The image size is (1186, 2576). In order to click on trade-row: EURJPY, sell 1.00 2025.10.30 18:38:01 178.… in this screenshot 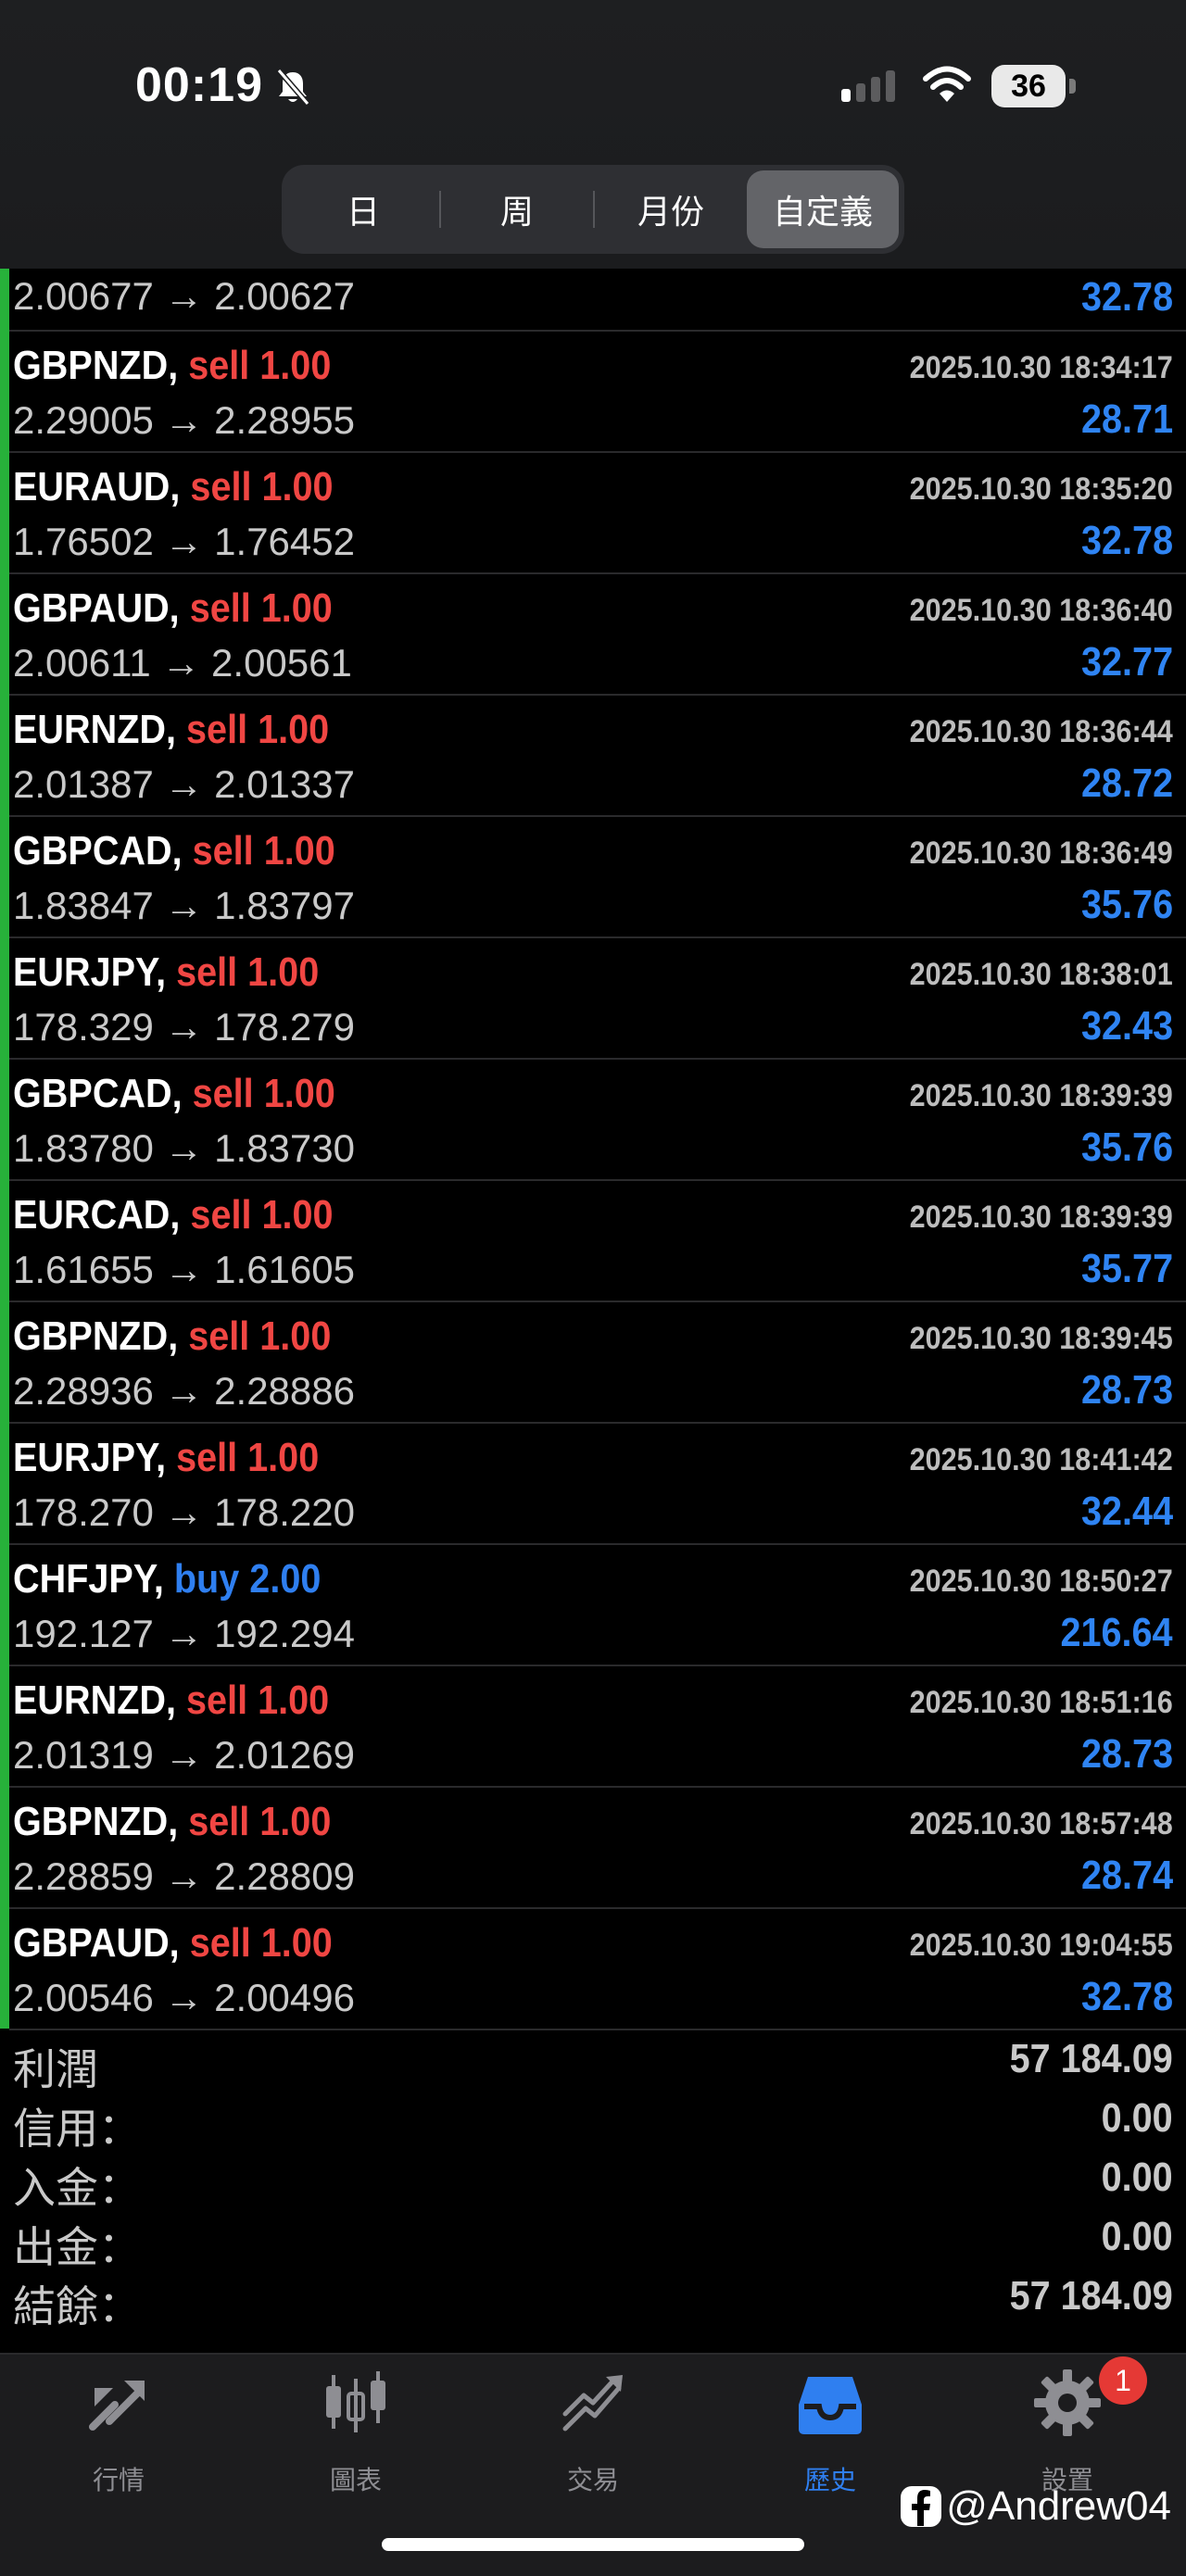, I will do `click(593, 999)`.